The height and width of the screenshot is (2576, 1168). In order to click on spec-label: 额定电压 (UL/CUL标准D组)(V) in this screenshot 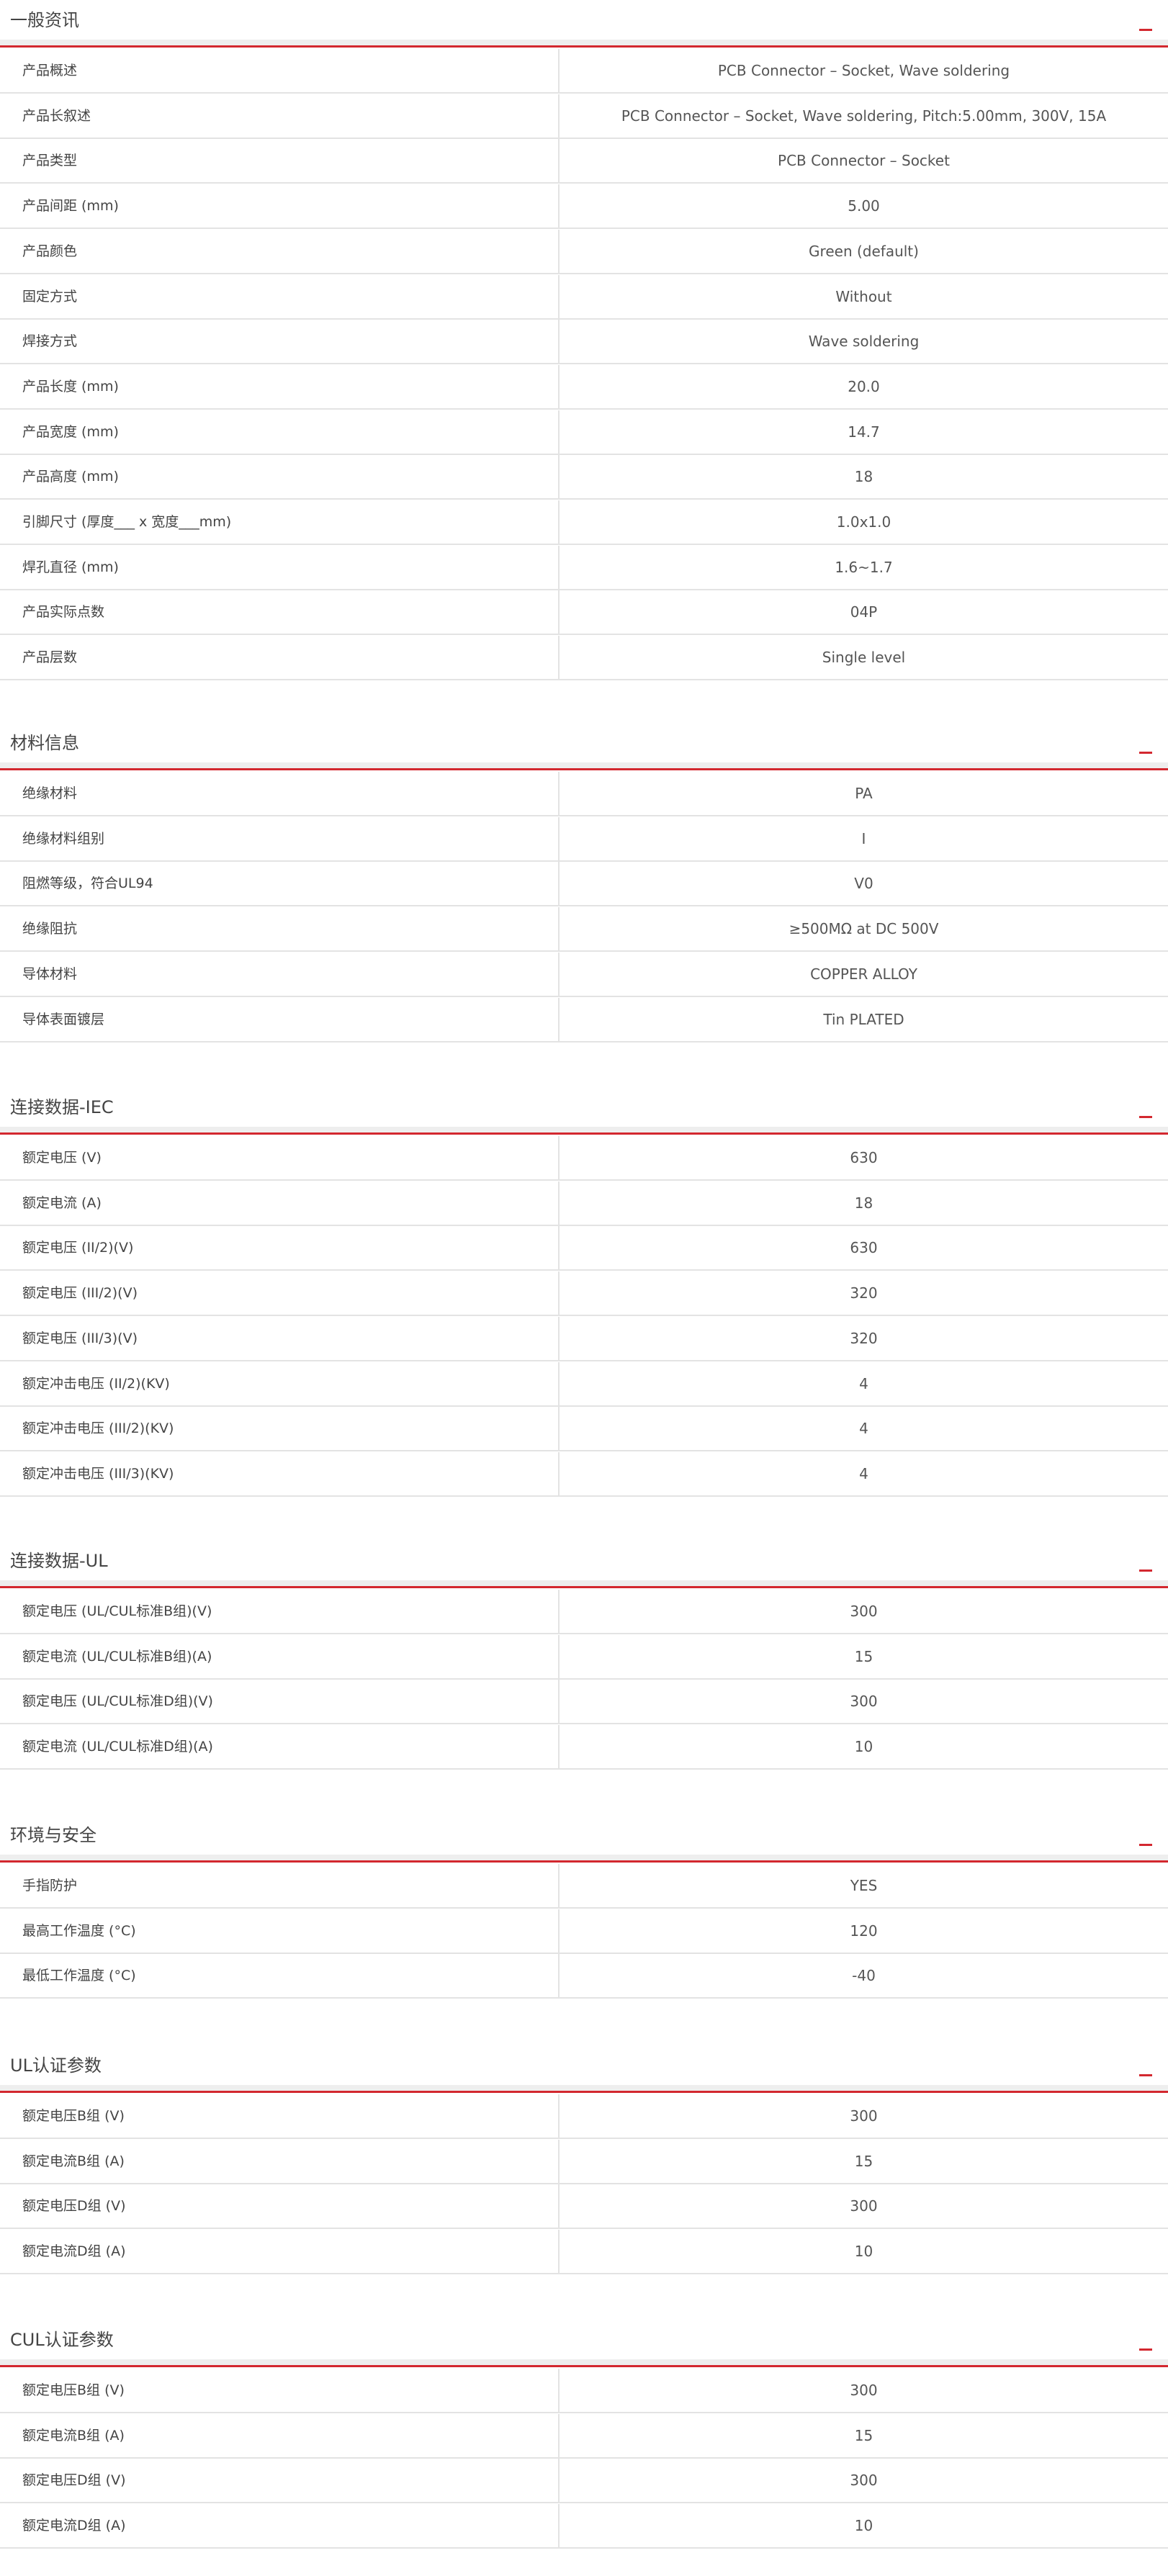, I will do `click(117, 1701)`.